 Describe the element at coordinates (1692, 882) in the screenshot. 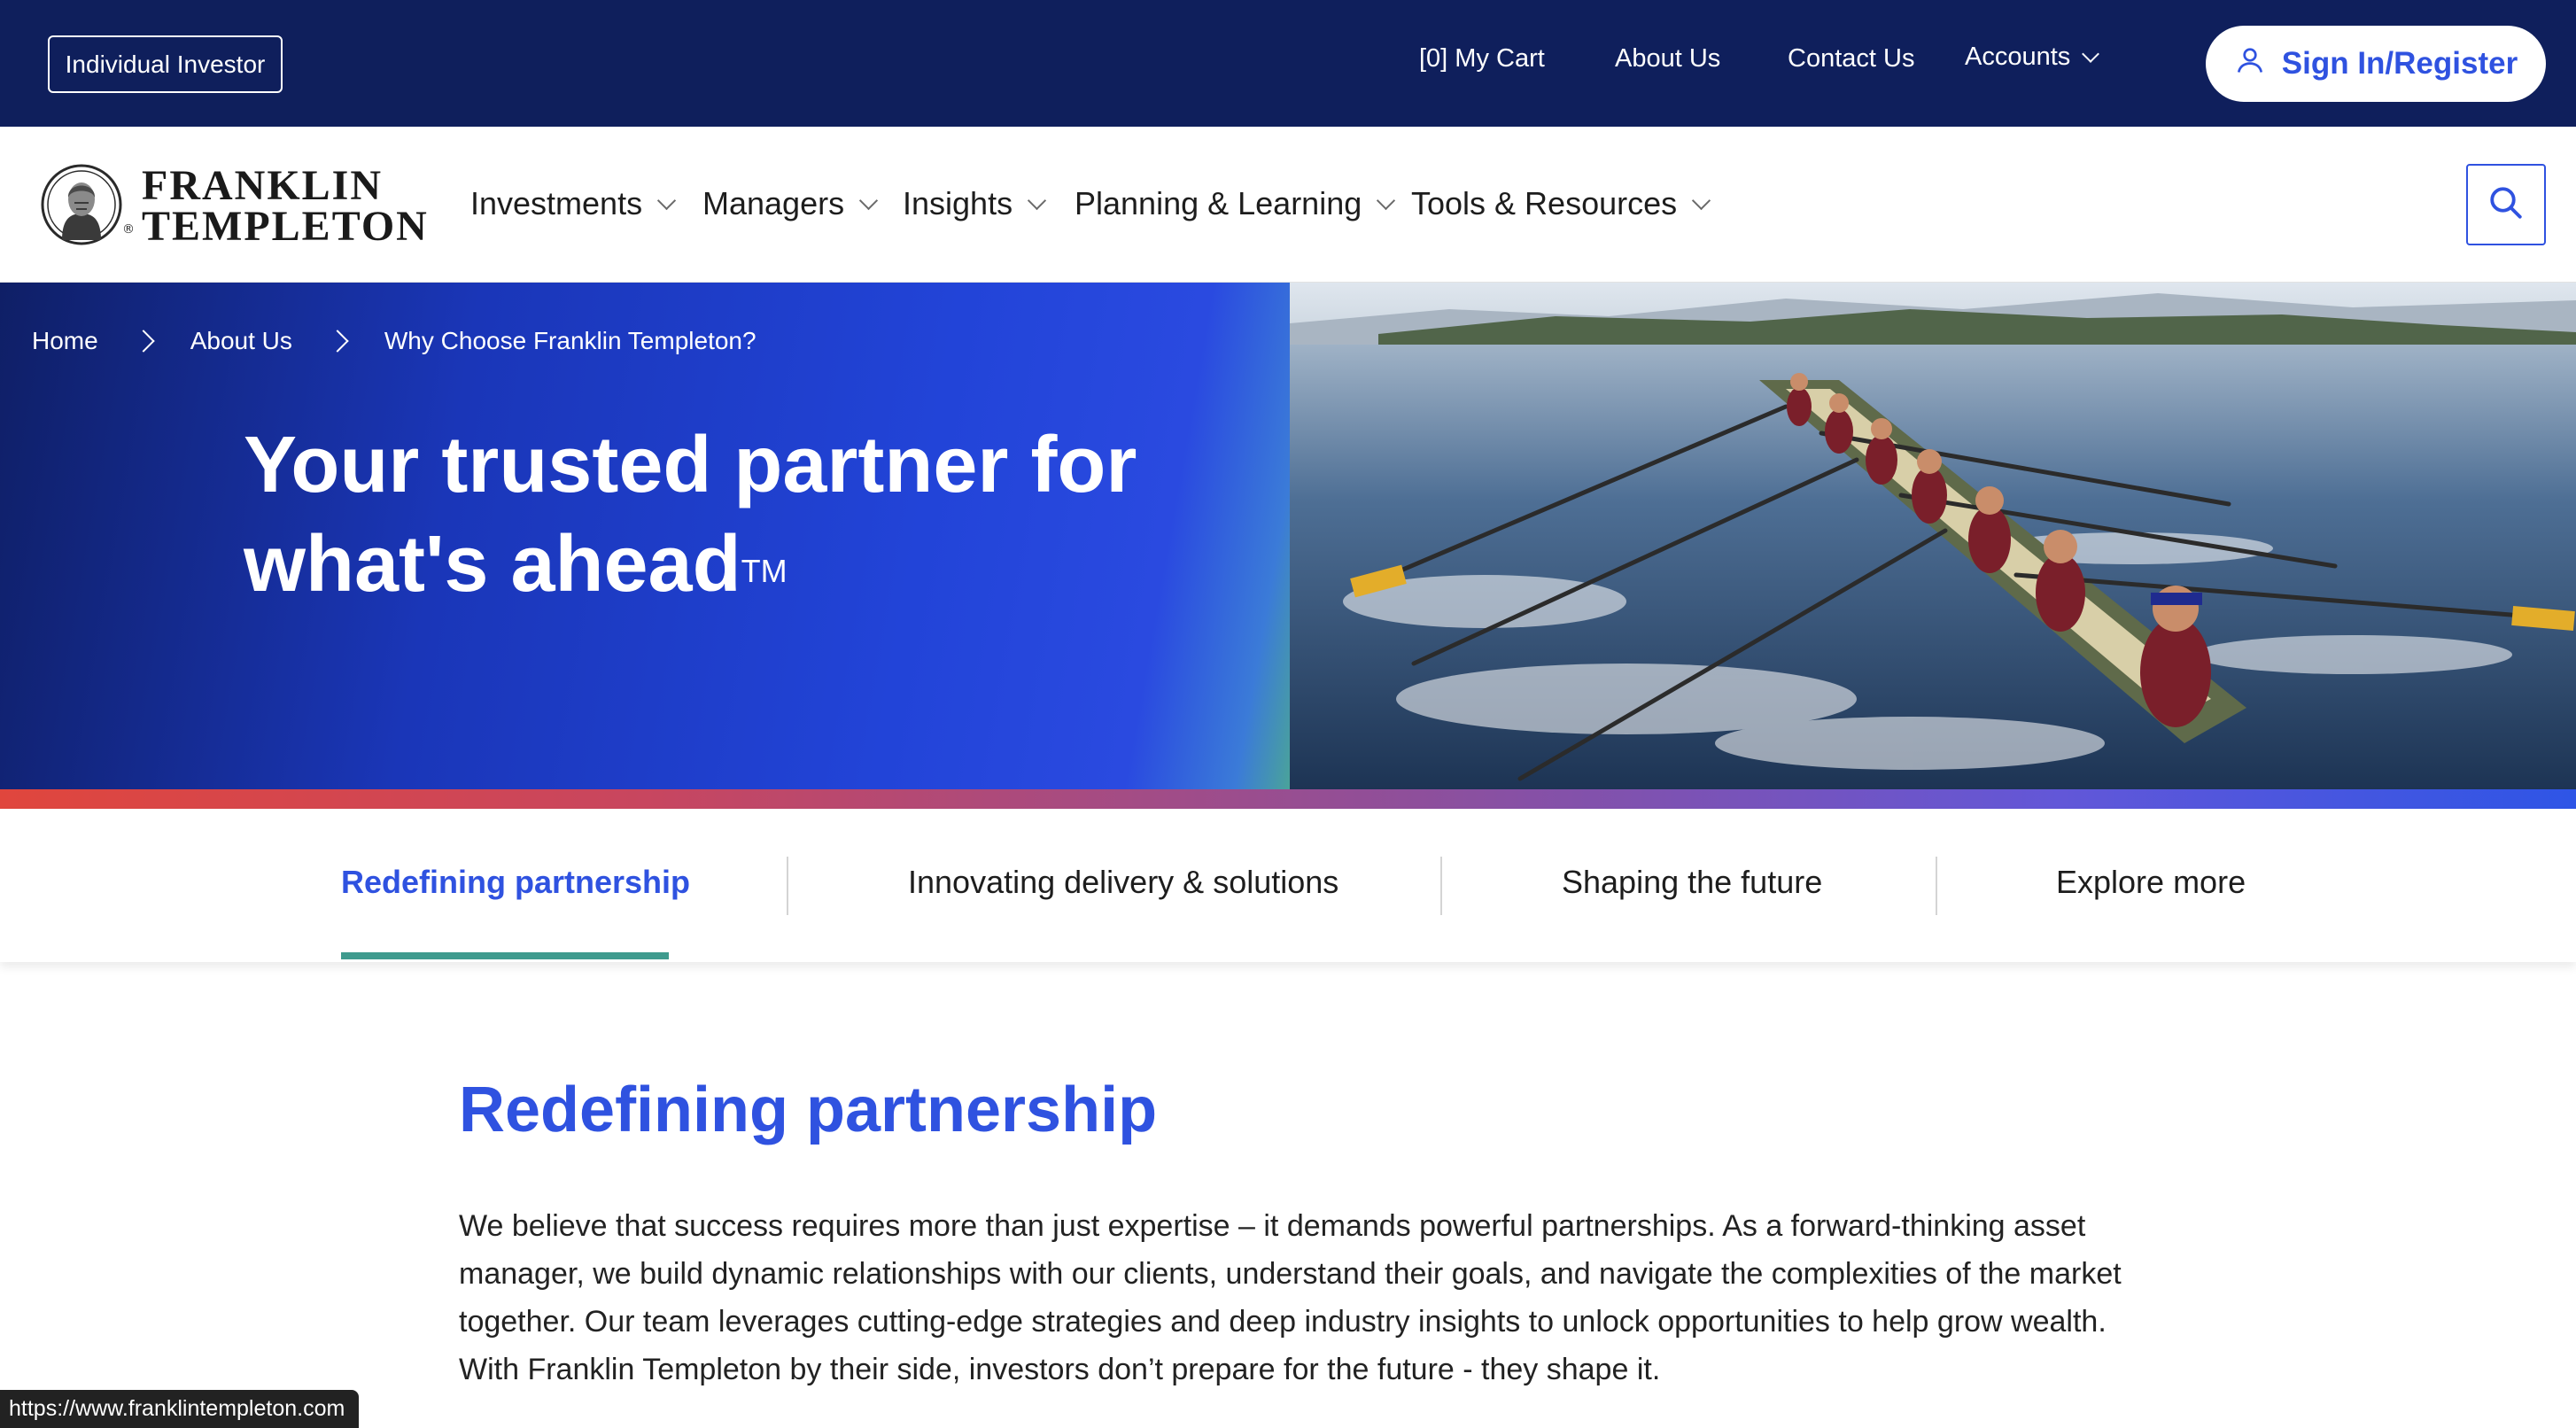

I see `tab-shaping-future: Shaping the future` at that location.